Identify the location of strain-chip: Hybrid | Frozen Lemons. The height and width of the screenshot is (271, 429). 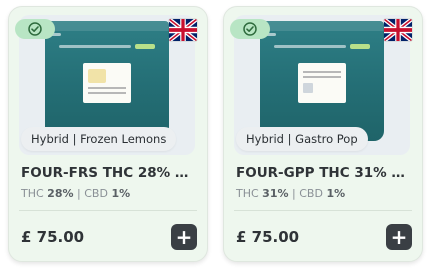
(99, 139).